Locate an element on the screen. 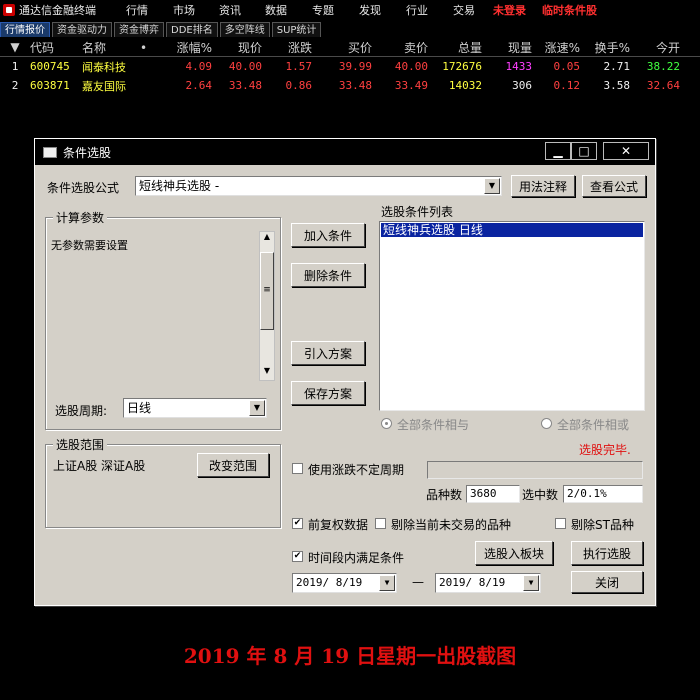 The height and width of the screenshot is (700, 700). row-volume: 172676 is located at coordinates (462, 66).